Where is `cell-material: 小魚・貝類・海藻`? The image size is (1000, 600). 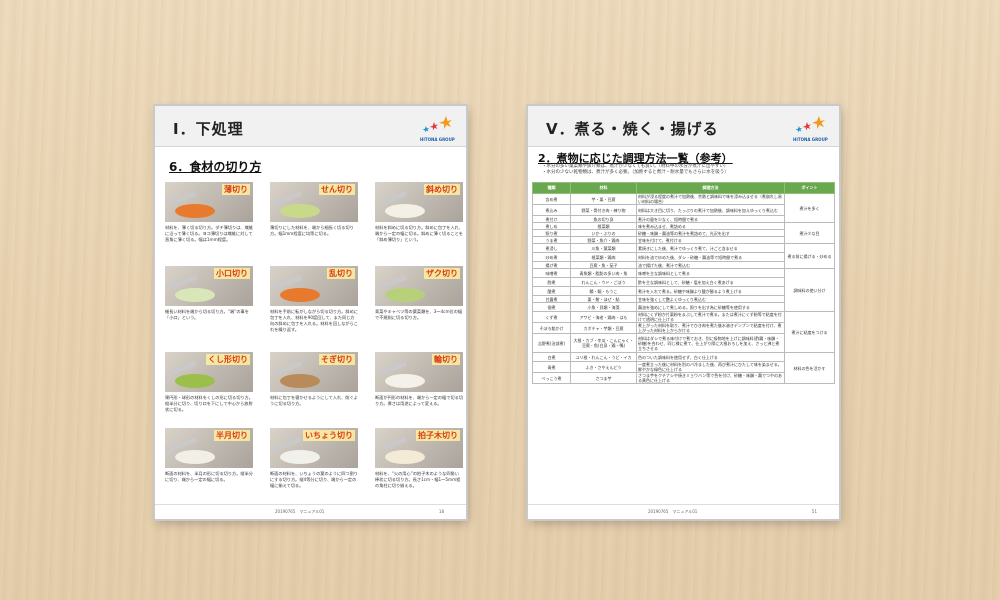
cell-material: 小魚・貝類・海藻 is located at coordinates (603, 307).